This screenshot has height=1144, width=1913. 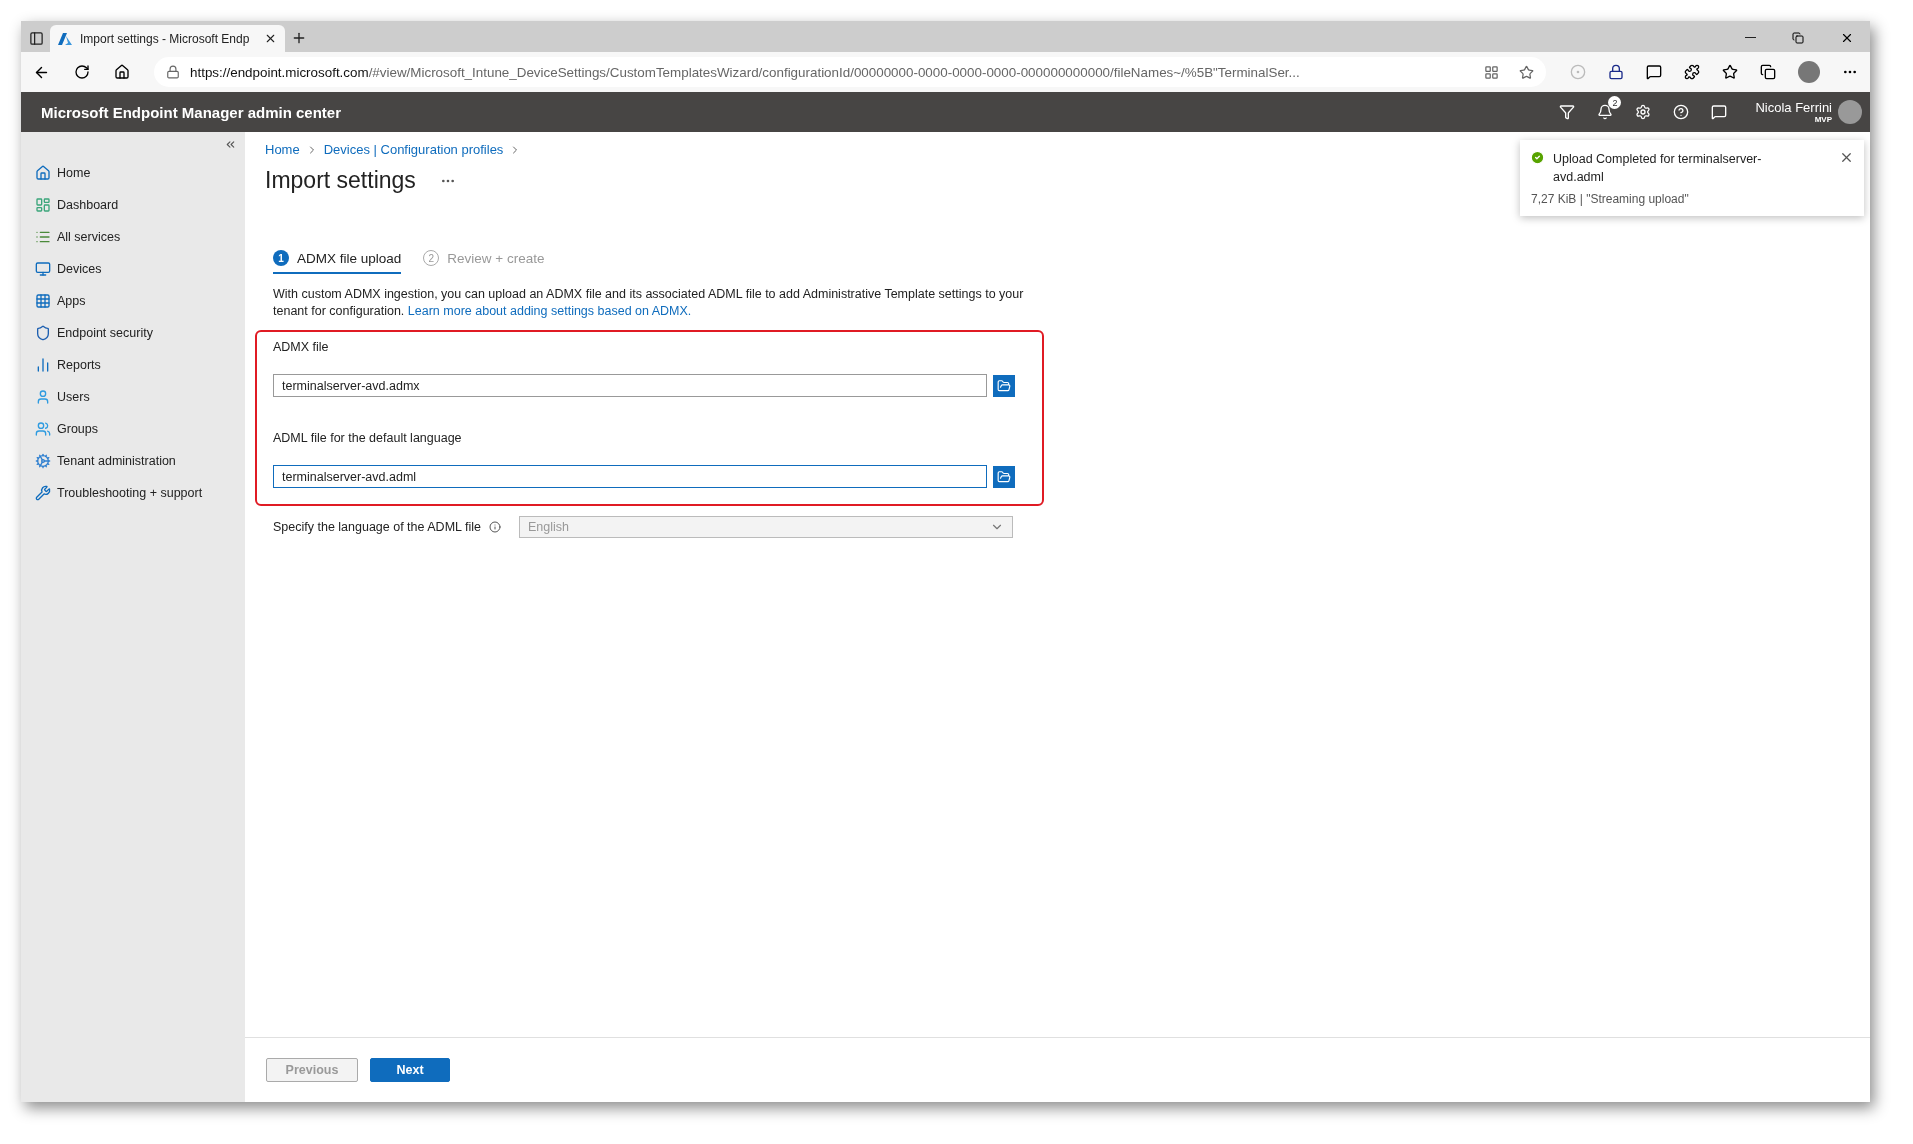 What do you see at coordinates (167, 38) in the screenshot?
I see `browser-tab: Import settings - Microsoft Endp` at bounding box center [167, 38].